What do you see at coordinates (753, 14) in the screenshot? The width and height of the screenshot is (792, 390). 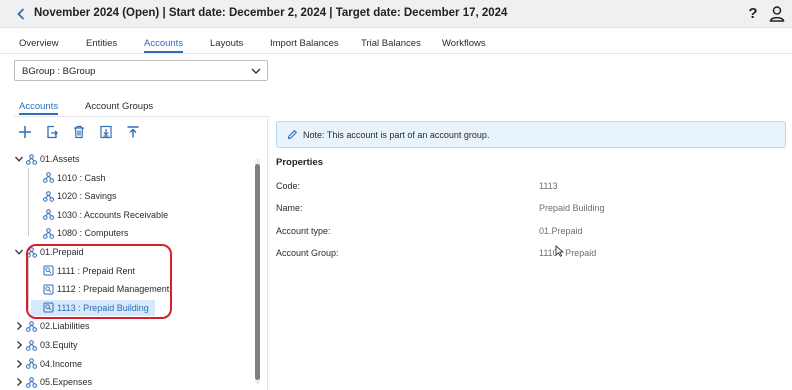 I see `help-icon: ?` at bounding box center [753, 14].